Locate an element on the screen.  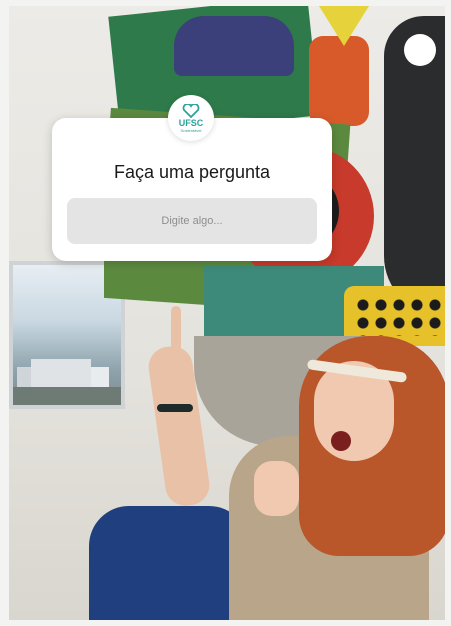
ufsc-logo: UFSC Sustentável is located at coordinates (191, 118).